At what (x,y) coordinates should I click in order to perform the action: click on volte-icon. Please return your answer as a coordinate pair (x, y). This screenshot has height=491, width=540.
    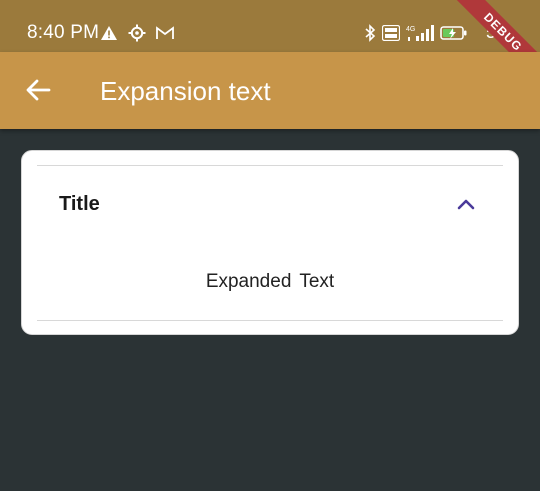
    Looking at the image, I should click on (391, 33).